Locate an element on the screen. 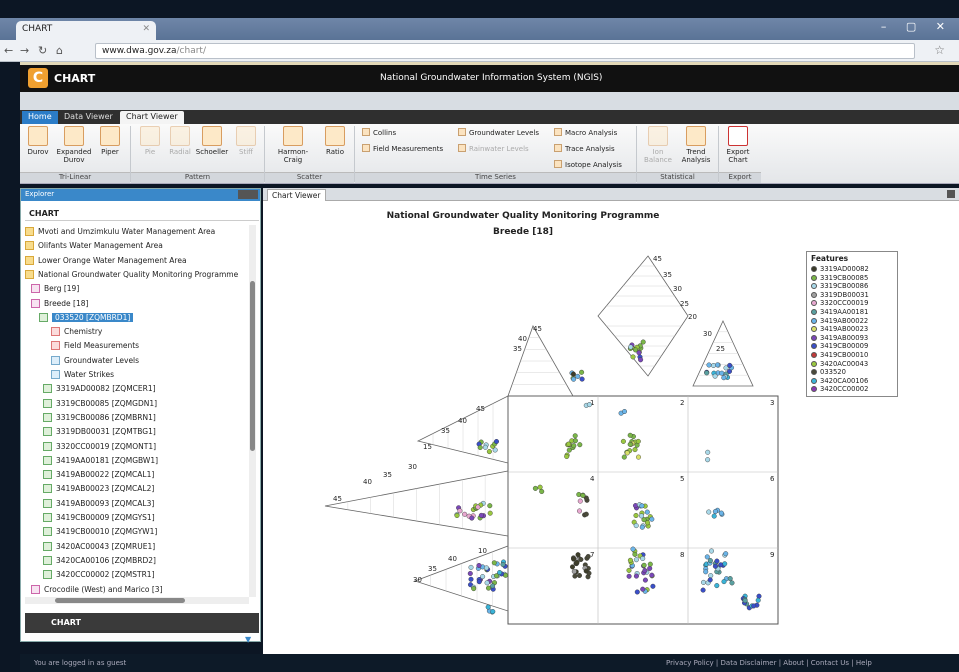  field-measurements-button: Field Measurements is located at coordinates (402, 148).